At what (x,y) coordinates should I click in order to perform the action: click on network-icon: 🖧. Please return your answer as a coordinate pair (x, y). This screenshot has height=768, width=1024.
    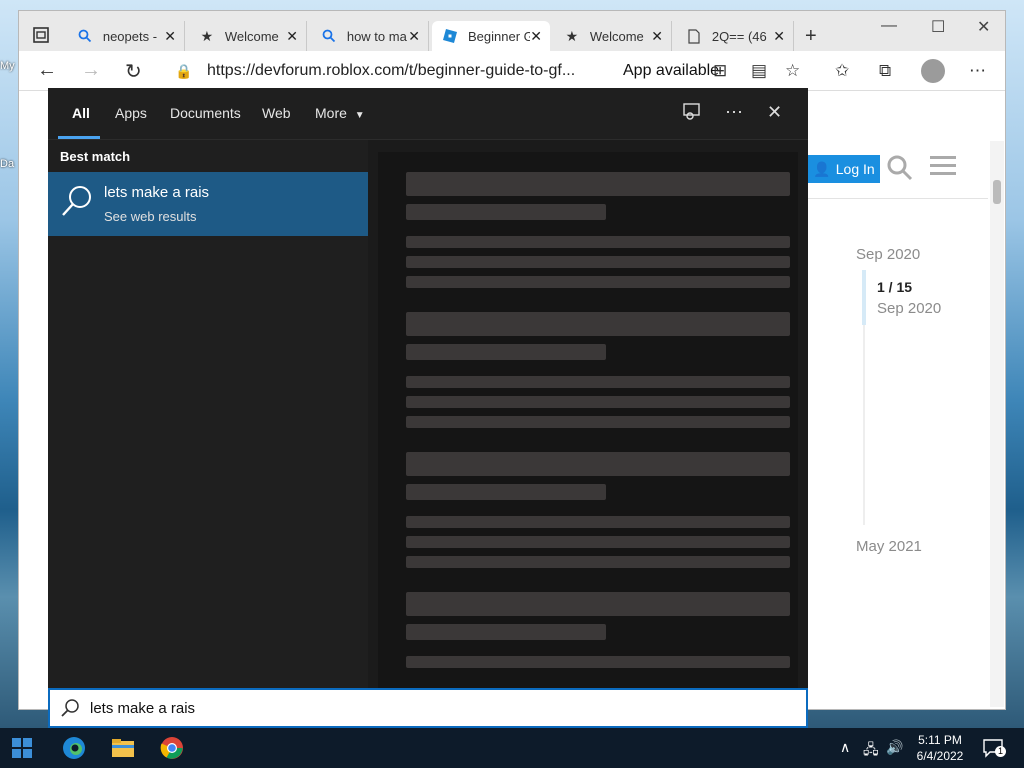
    Looking at the image, I should click on (871, 751).